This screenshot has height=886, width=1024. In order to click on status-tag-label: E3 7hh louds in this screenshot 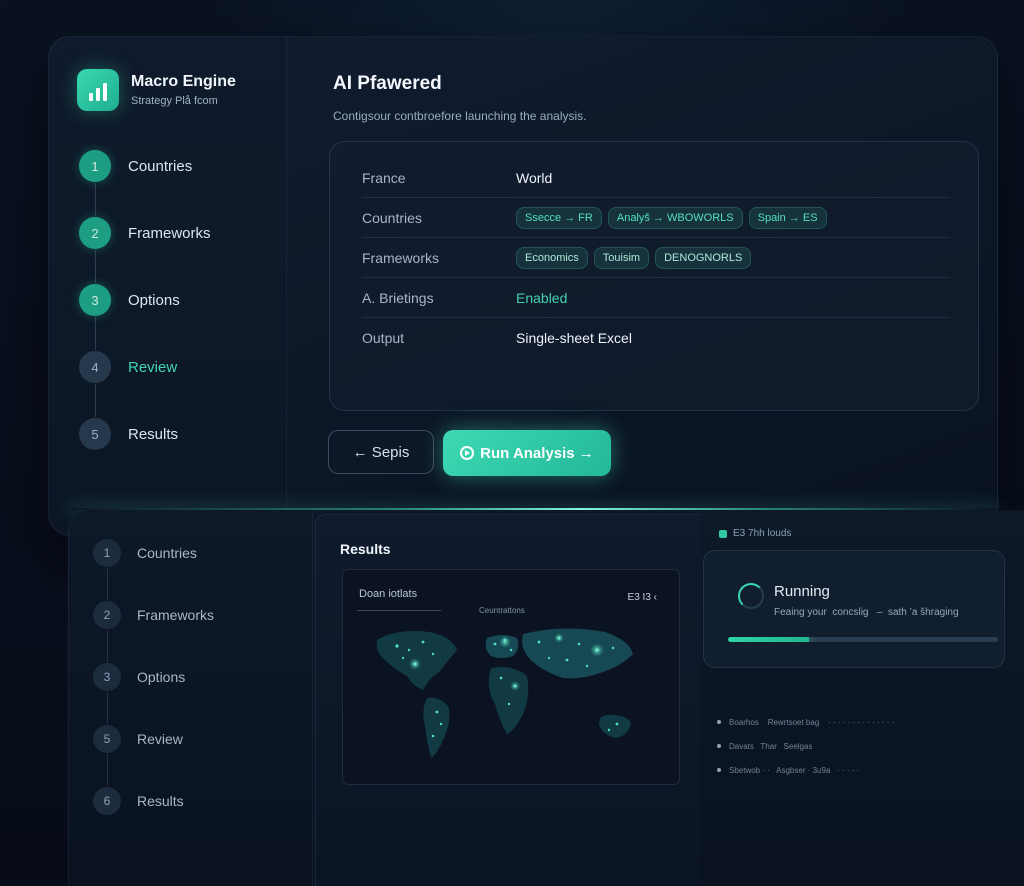, I will do `click(762, 533)`.